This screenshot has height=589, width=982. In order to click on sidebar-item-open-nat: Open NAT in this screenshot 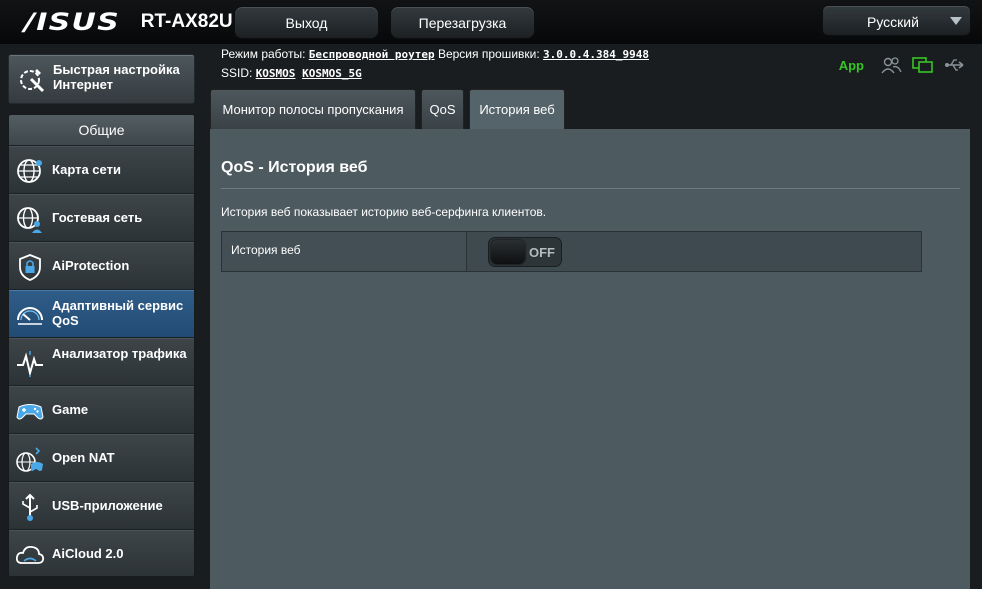, I will do `click(101, 458)`.